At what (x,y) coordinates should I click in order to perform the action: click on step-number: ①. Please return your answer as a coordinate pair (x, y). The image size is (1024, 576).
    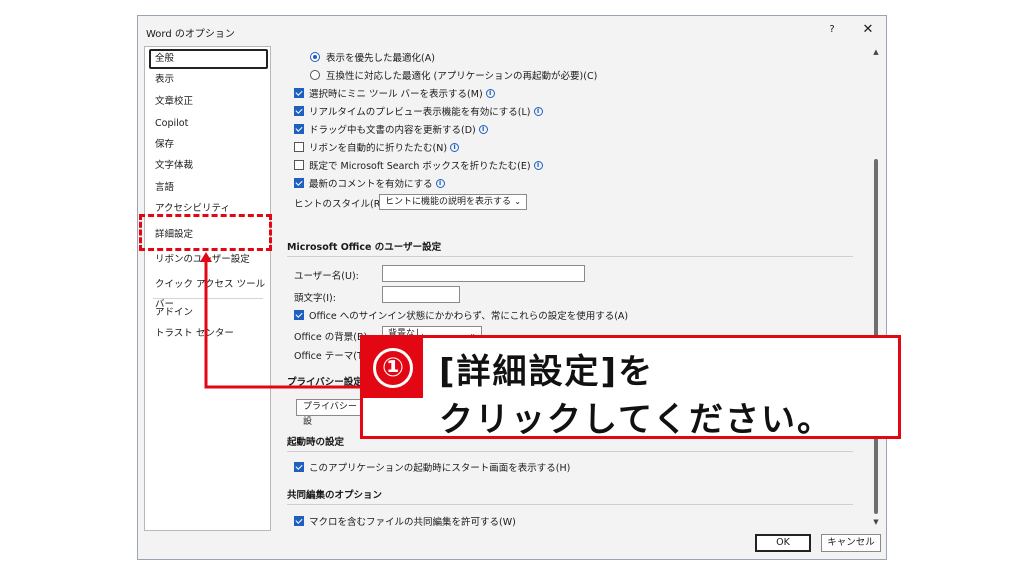
    Looking at the image, I should click on (393, 368).